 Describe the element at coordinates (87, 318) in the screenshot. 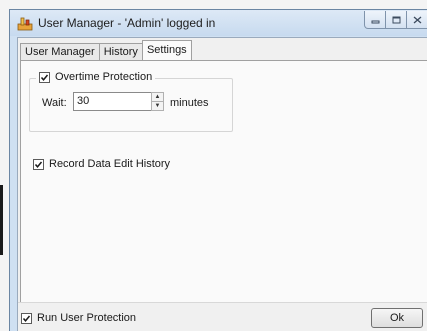

I see `run-user-protection-label: Run User Protection` at that location.